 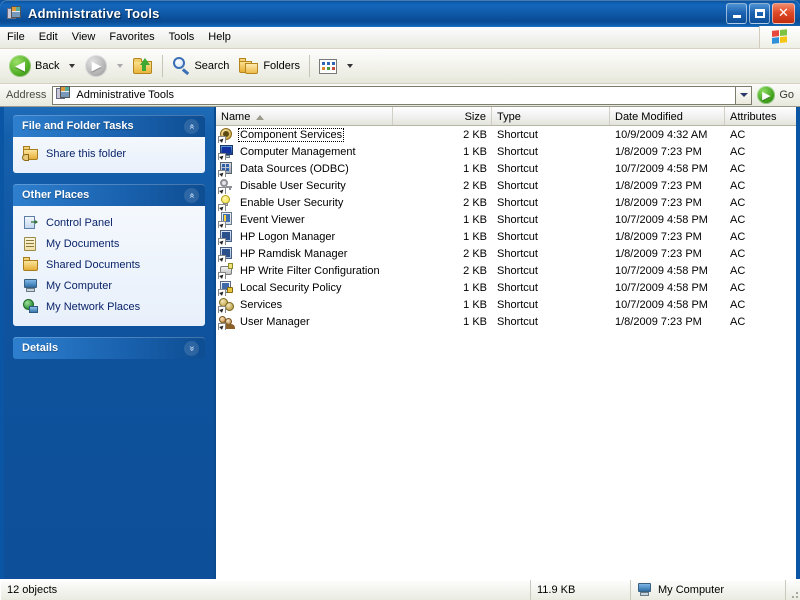 I want to click on up-button, so click(x=143, y=66).